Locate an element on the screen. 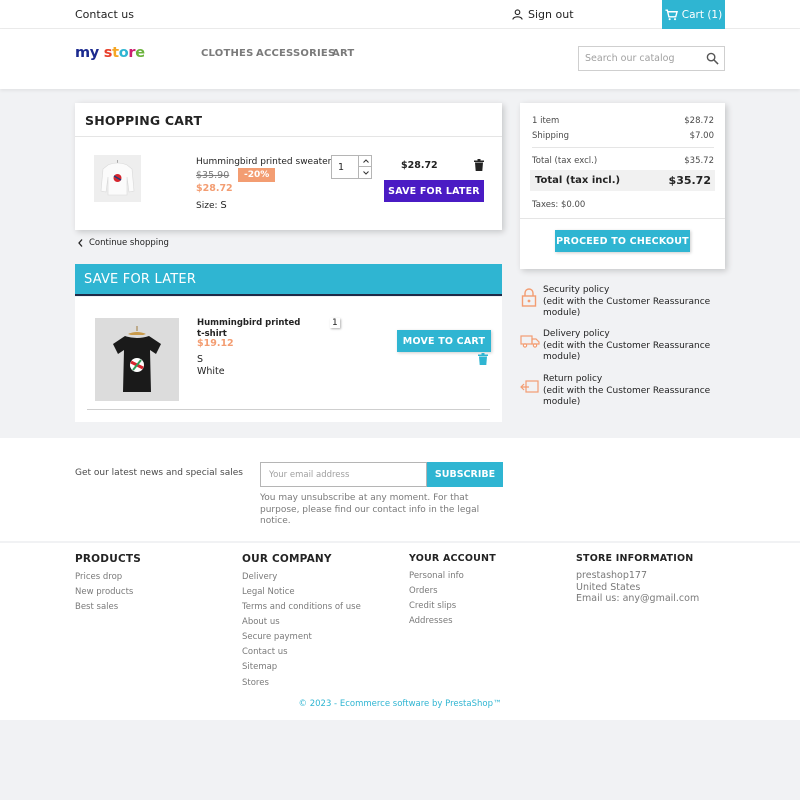 The image size is (800, 800). logo-text: t is located at coordinates (115, 53).